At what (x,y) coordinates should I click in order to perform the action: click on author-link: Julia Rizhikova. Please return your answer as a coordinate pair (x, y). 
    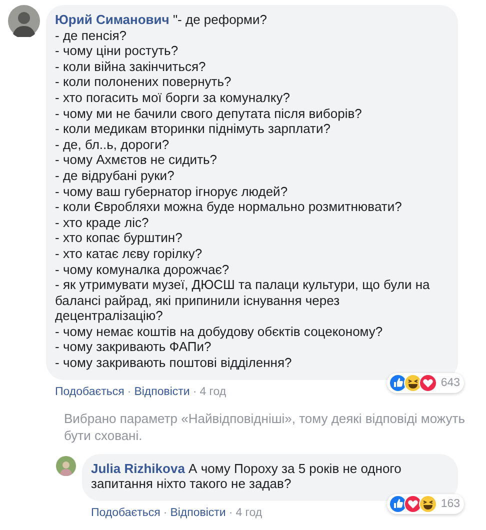
    Looking at the image, I should click on (138, 468).